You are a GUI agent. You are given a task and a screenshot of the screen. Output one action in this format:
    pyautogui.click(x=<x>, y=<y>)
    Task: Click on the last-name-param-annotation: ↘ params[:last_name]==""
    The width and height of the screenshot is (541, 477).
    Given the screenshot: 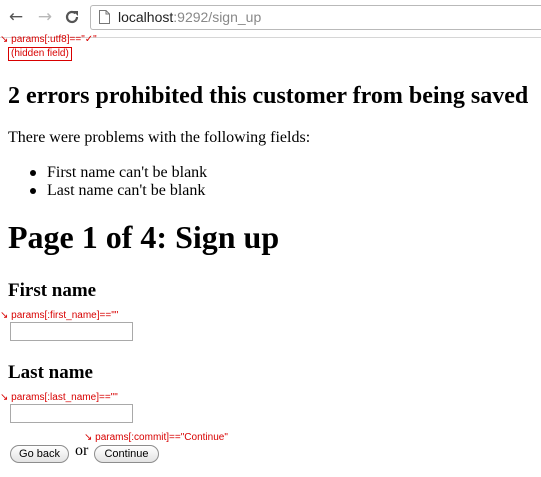 What is the action you would take?
    pyautogui.click(x=59, y=397)
    